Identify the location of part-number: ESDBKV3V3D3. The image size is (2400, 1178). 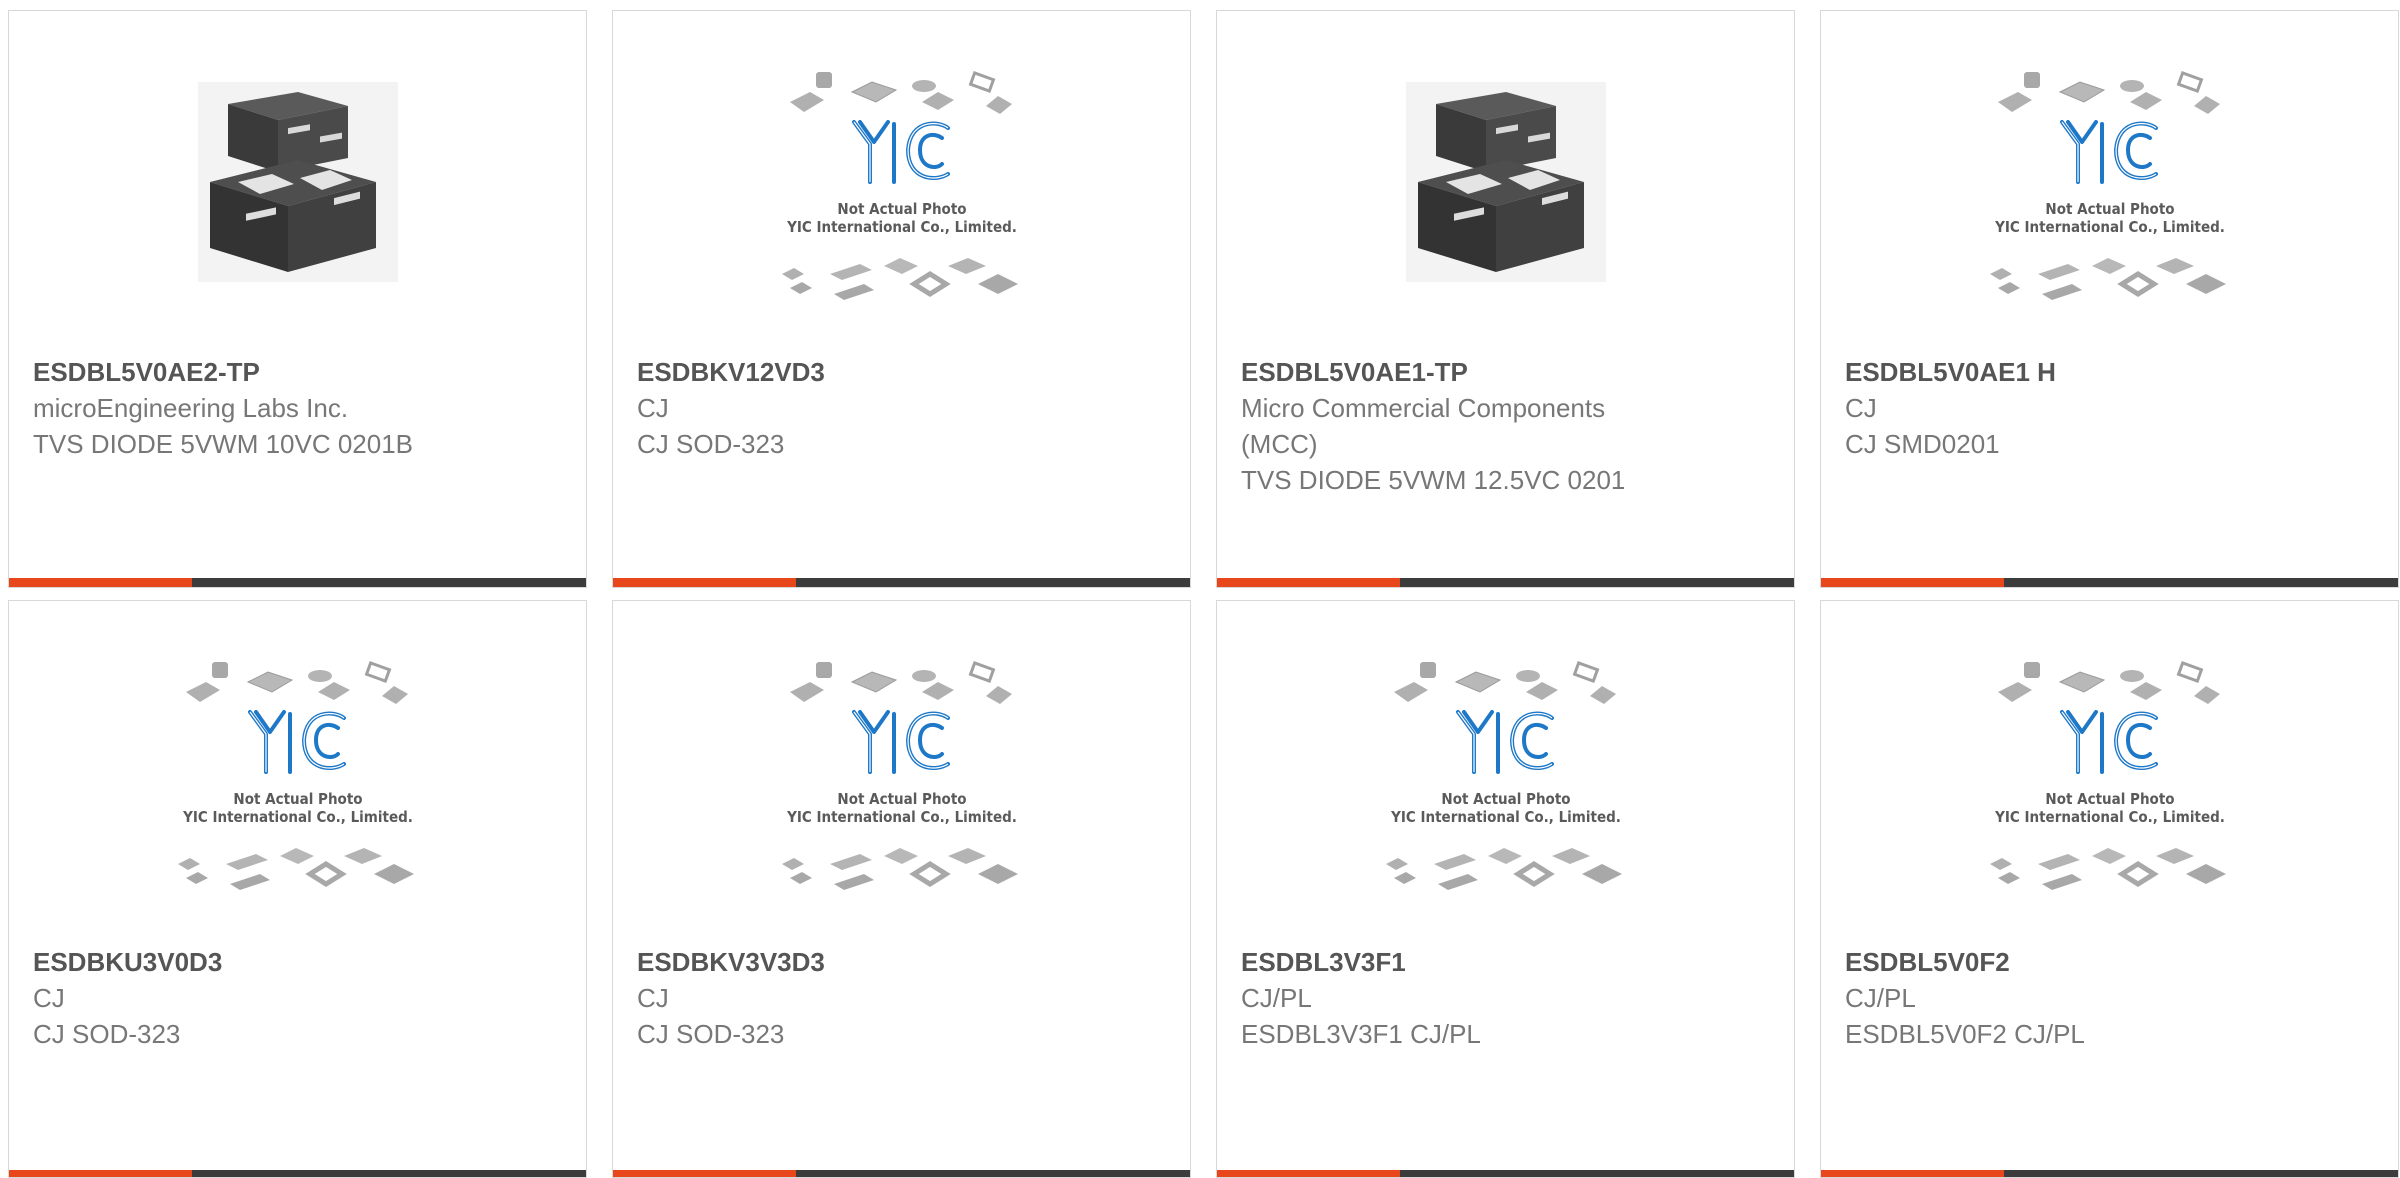
(901, 962).